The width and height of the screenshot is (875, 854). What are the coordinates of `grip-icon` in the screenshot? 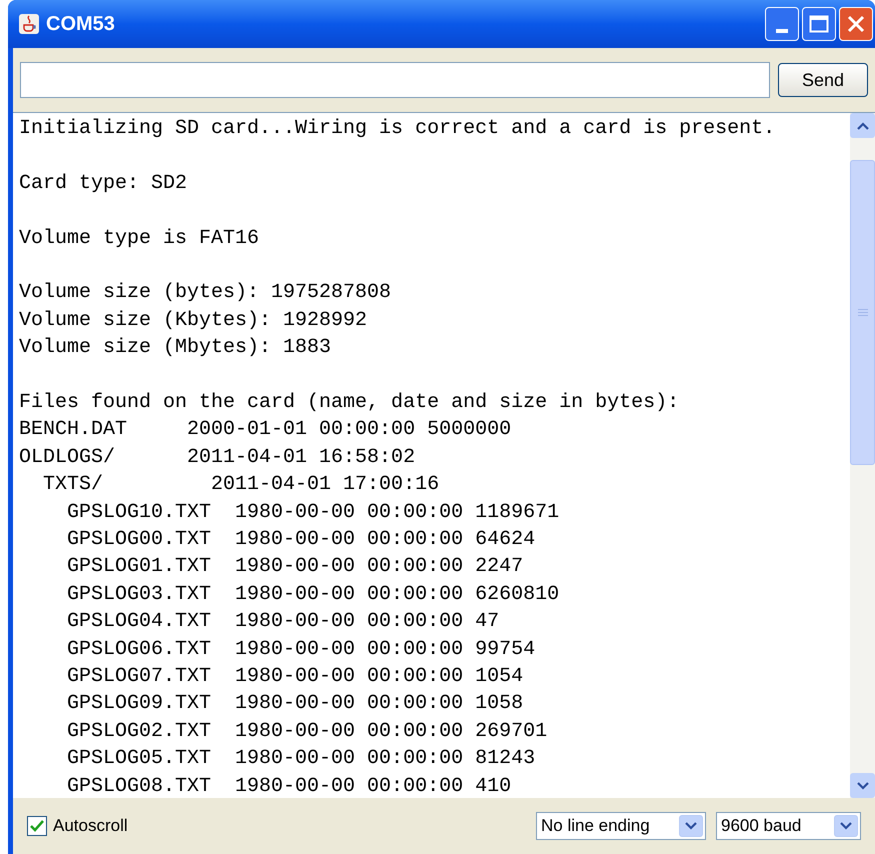 It's located at (863, 312).